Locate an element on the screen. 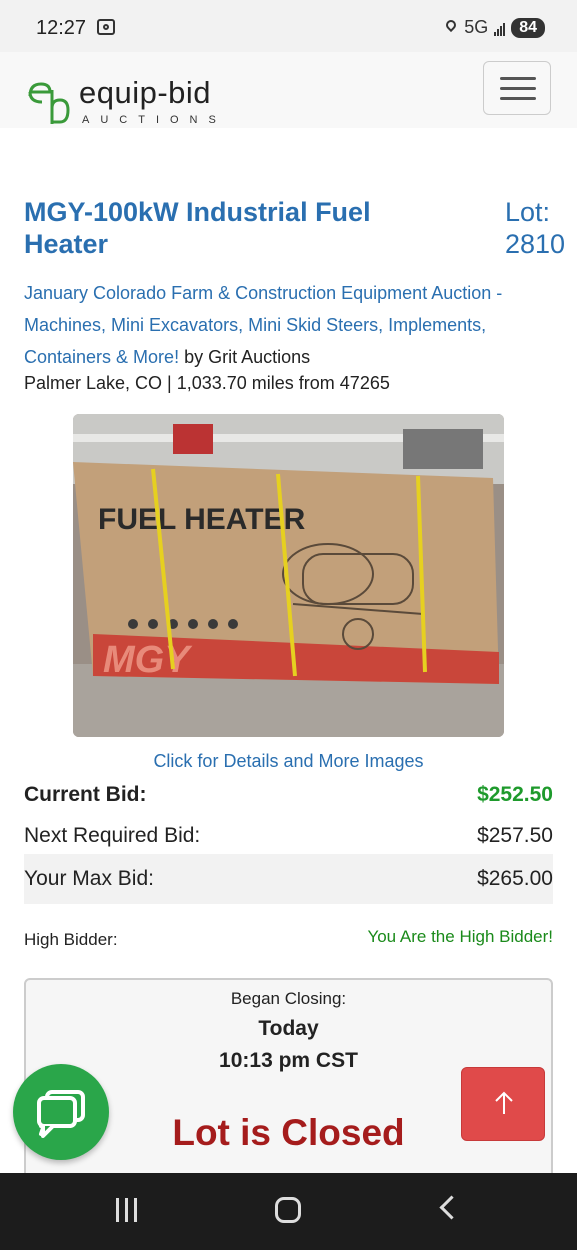 The image size is (577, 1250). location-icon is located at coordinates (452, 28).